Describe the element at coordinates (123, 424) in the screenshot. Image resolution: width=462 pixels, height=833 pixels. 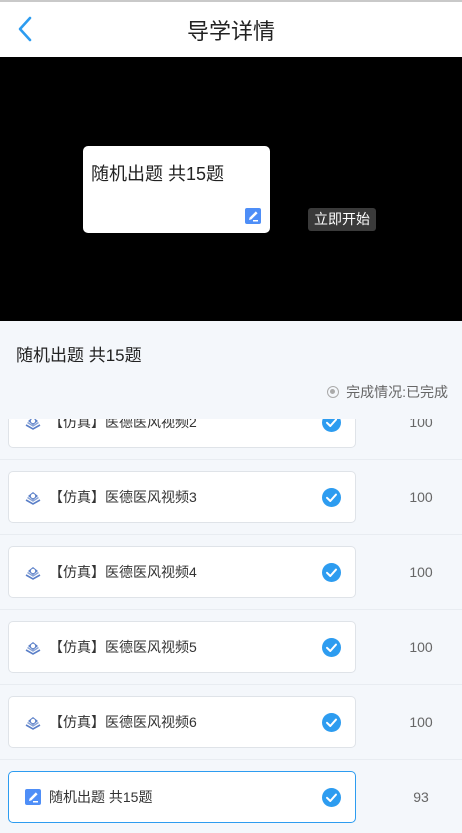
I see `lesson-item-label: 【仿真】医德医风视频2` at that location.